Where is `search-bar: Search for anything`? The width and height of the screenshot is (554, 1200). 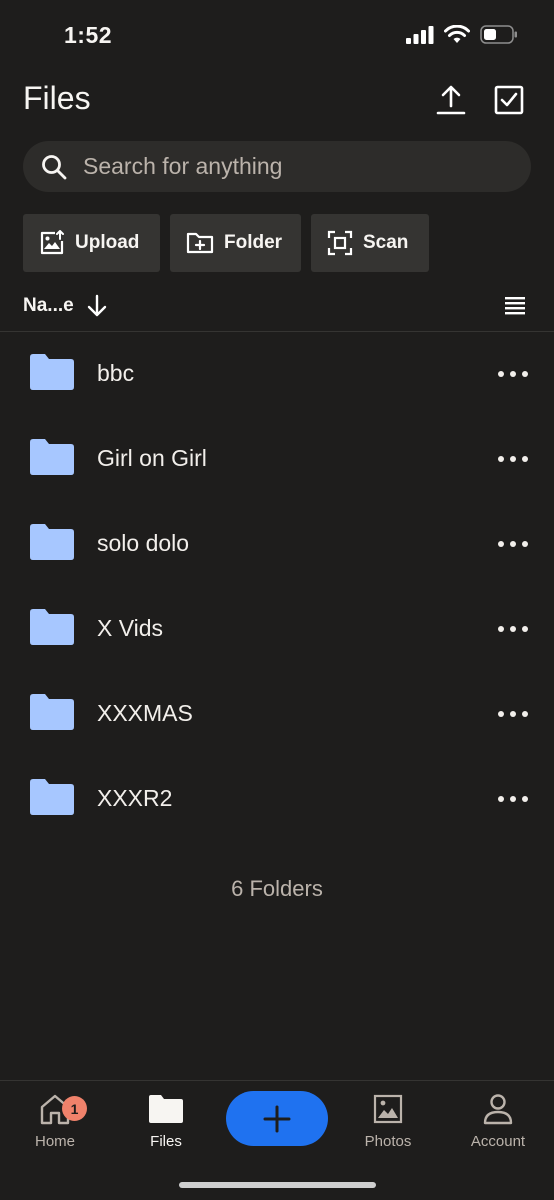 search-bar: Search for anything is located at coordinates (277, 166).